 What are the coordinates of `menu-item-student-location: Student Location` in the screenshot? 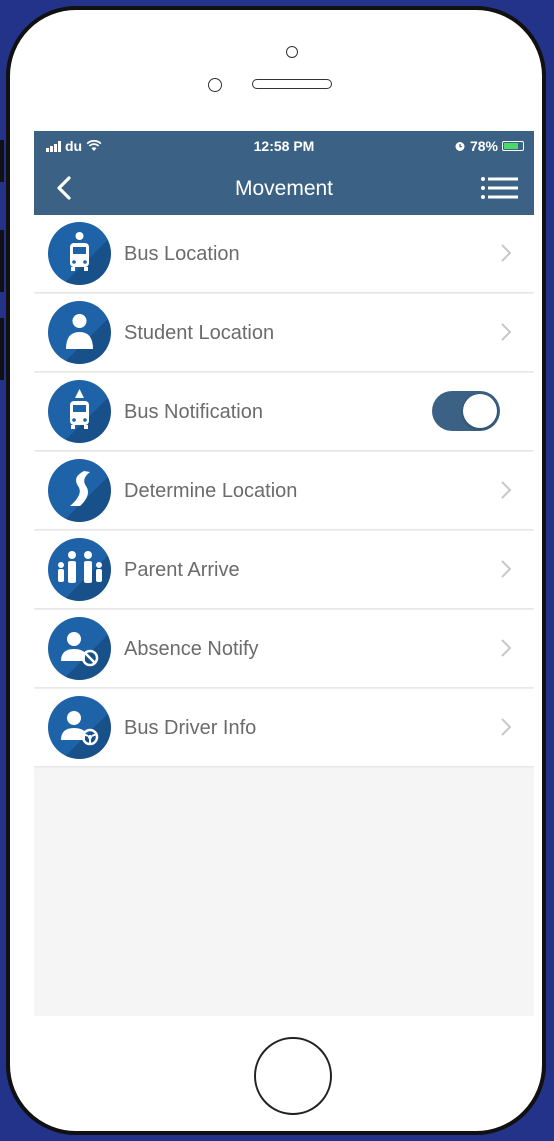 It's located at (284, 332).